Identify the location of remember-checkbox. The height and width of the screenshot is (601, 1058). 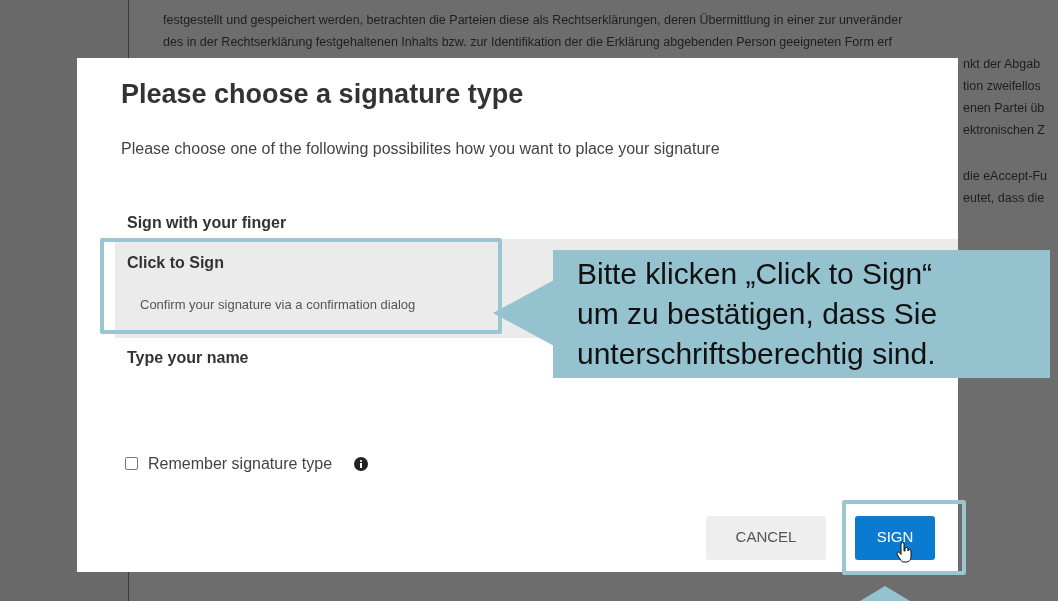
(131, 463).